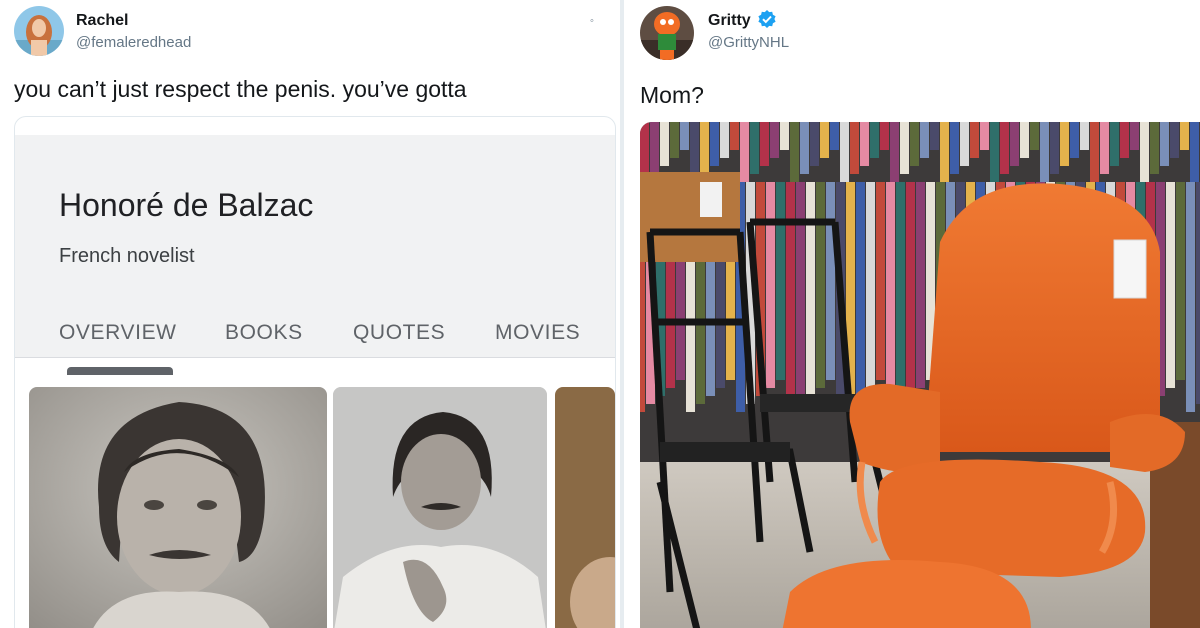 The height and width of the screenshot is (628, 1200). Describe the element at coordinates (667, 33) in the screenshot. I see `avatar-gritty` at that location.